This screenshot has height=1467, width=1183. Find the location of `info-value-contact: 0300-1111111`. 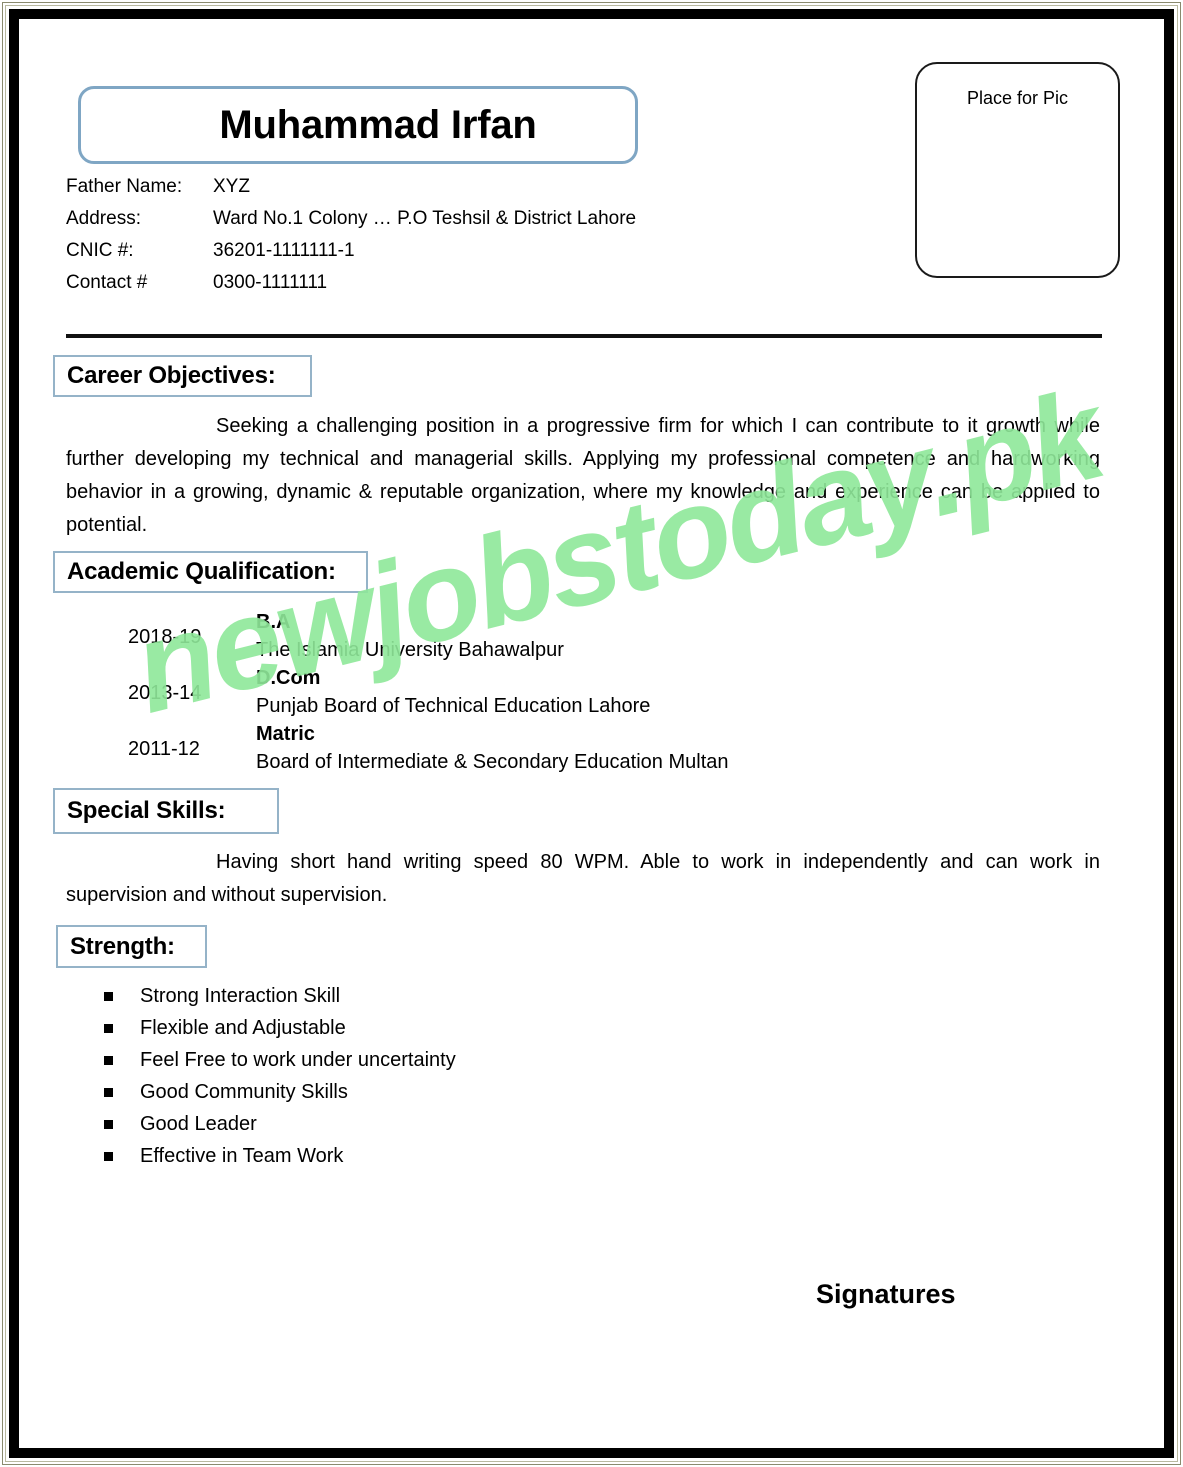

info-value-contact: 0300-1111111 is located at coordinates (270, 282).